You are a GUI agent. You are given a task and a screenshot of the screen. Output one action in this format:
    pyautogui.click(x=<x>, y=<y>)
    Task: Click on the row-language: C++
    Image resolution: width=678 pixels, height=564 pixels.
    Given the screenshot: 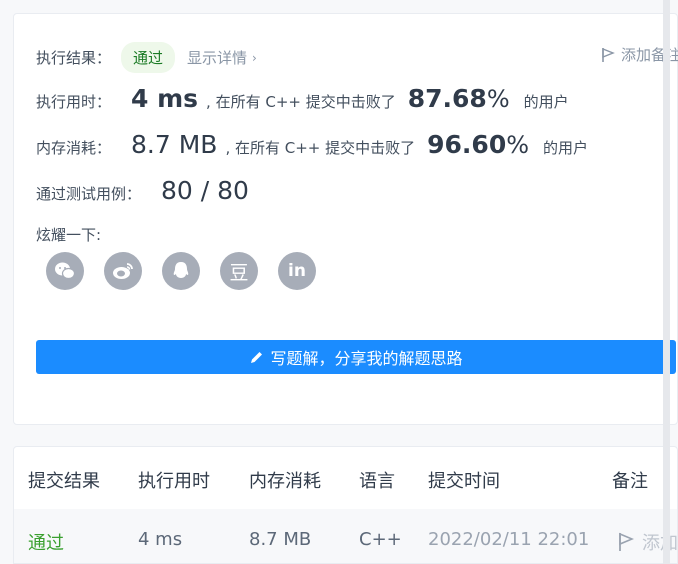 What is the action you would take?
    pyautogui.click(x=380, y=539)
    